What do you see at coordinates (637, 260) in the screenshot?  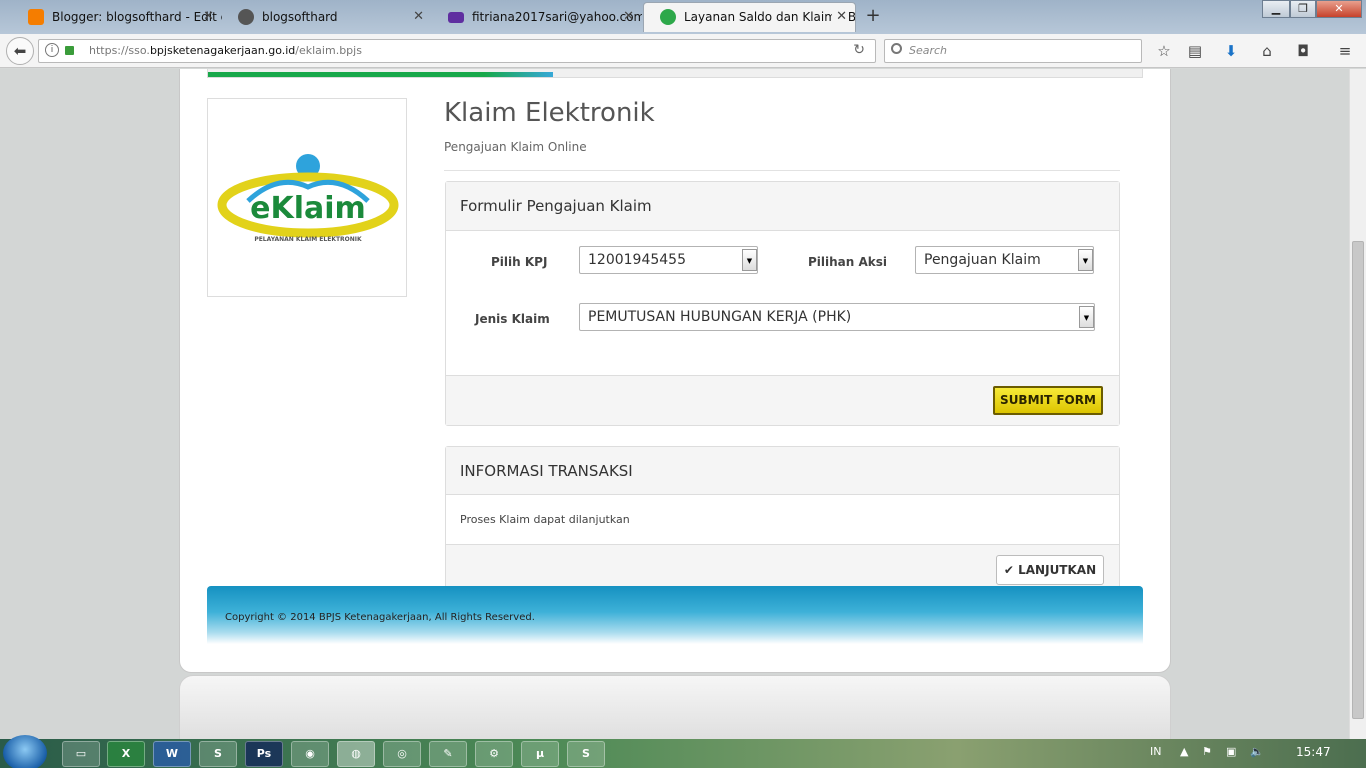 I see `kpj-selected-value: 12001945455` at bounding box center [637, 260].